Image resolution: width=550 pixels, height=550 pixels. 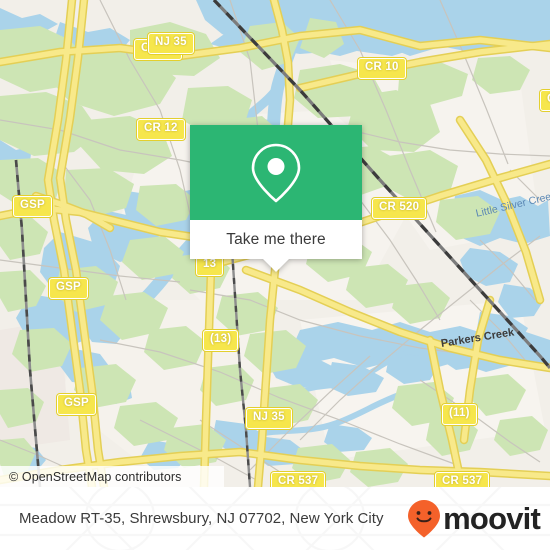 I want to click on map-pin-icon, so click(x=276, y=172).